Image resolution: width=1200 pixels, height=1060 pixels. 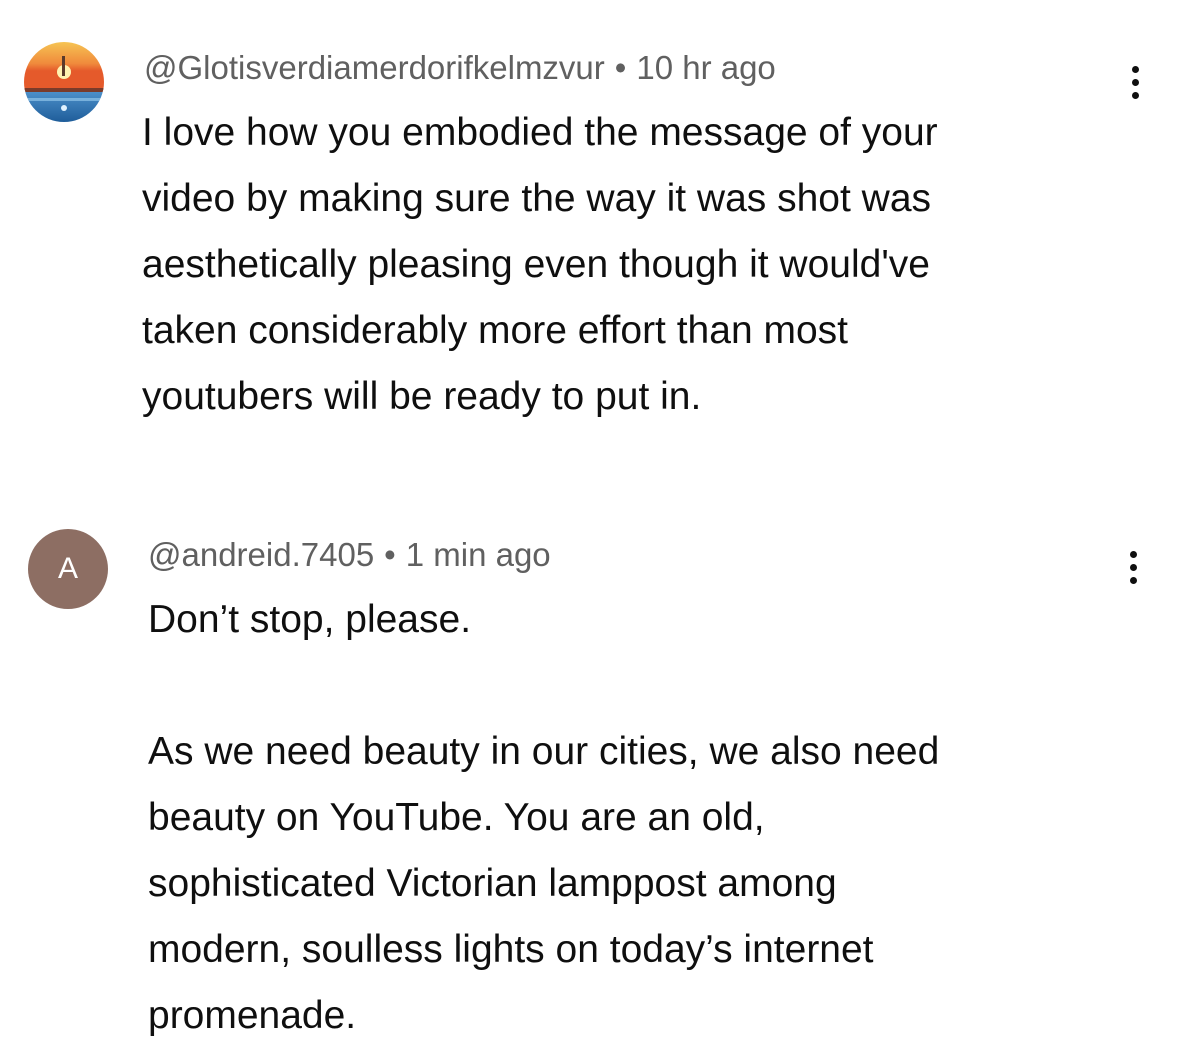 What do you see at coordinates (705, 67) in the screenshot?
I see `comment-timestamp: 10 hr ago` at bounding box center [705, 67].